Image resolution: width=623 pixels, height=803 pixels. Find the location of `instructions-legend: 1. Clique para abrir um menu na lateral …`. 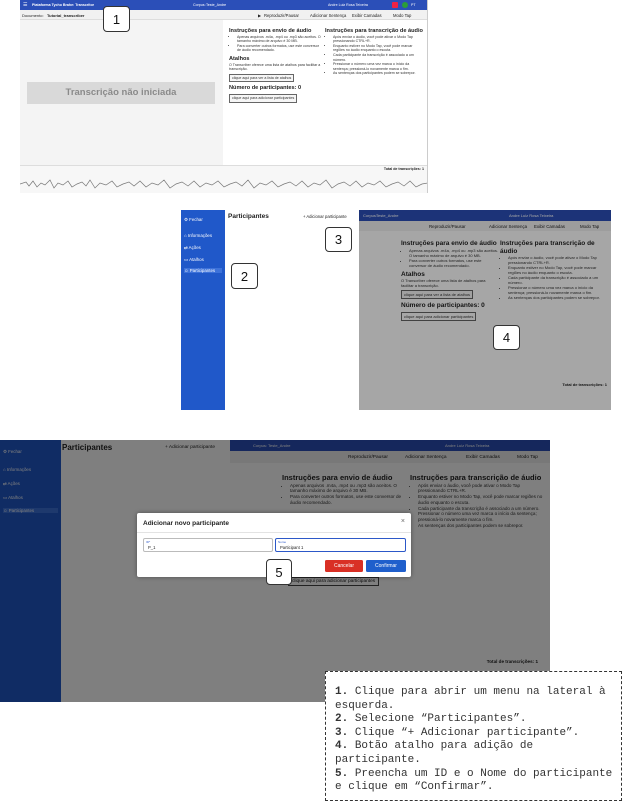

instructions-legend: 1. Clique para abrir um menu na lateral … is located at coordinates (473, 736).